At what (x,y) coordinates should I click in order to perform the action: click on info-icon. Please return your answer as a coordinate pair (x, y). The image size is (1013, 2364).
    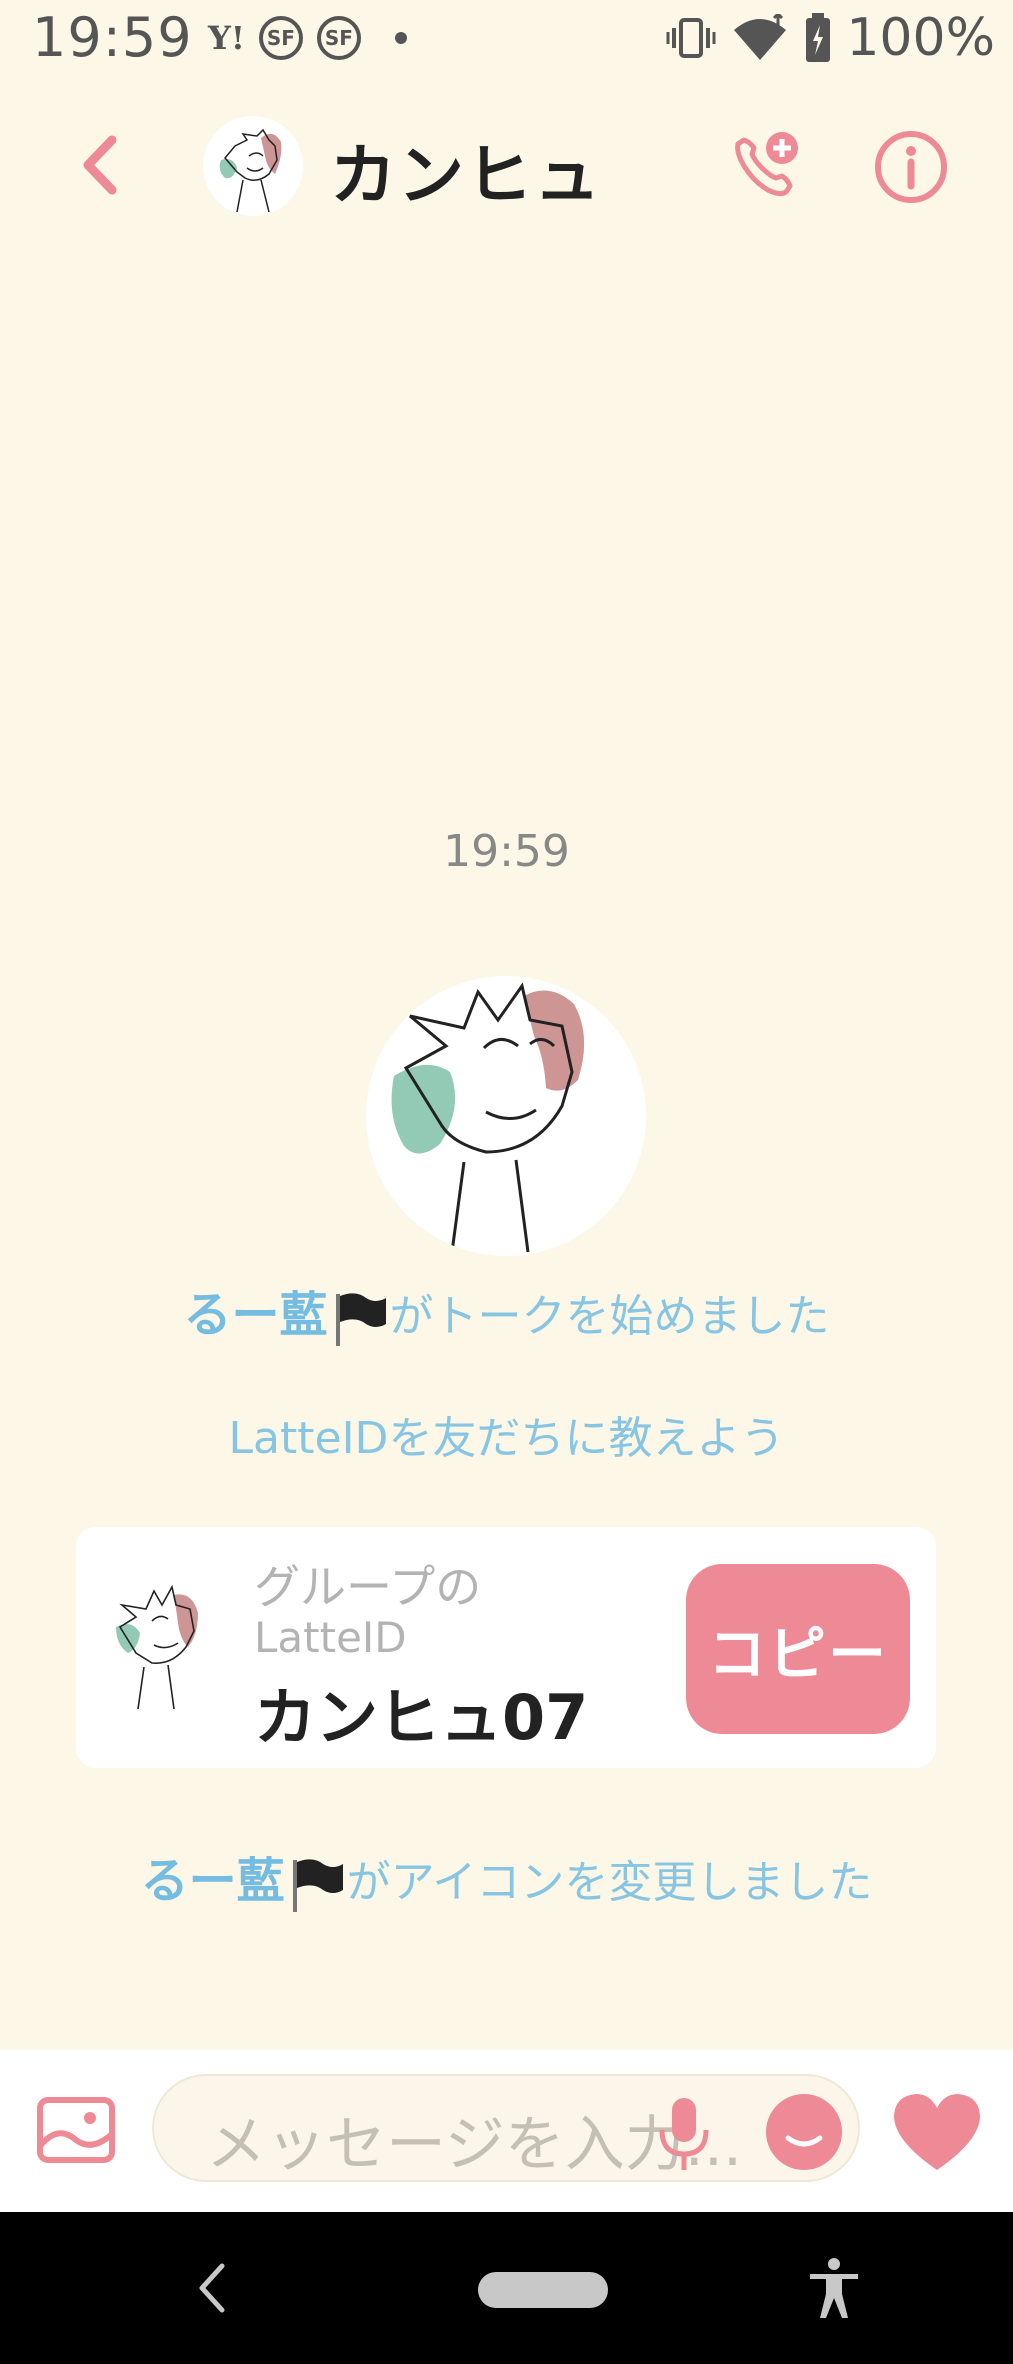
    Looking at the image, I should click on (911, 167).